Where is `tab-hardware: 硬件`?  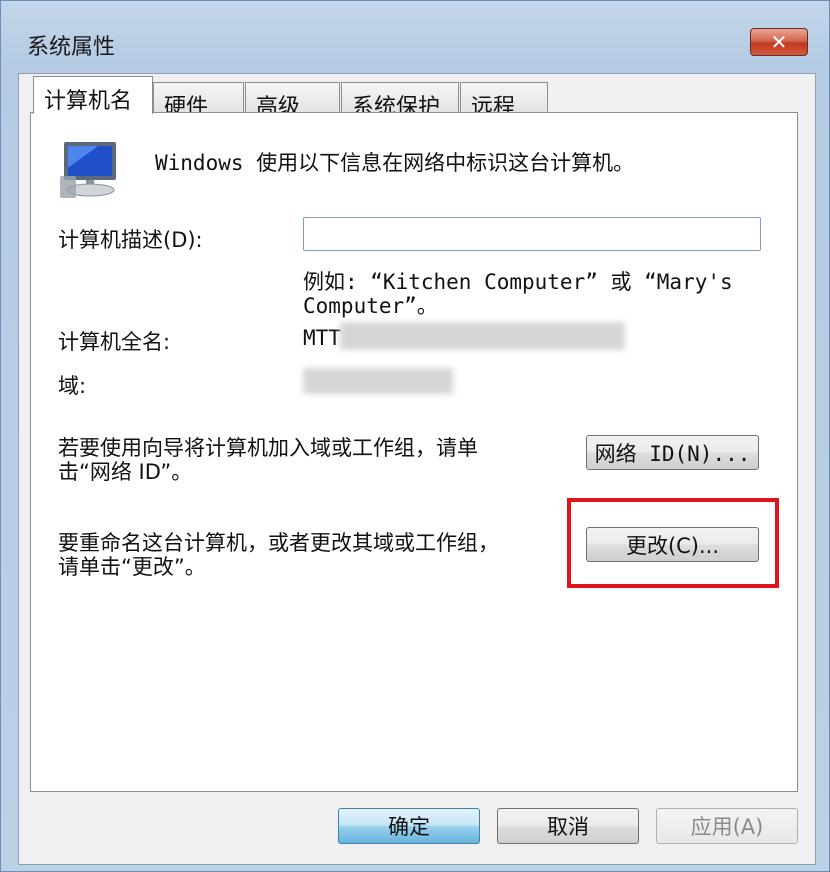
tab-hardware: 硬件 is located at coordinates (198, 101).